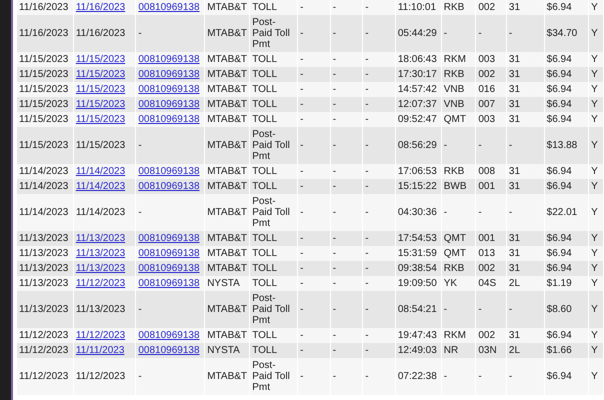 This screenshot has height=400, width=604. Describe the element at coordinates (418, 283) in the screenshot. I see `table-cell: 19:09:50` at that location.